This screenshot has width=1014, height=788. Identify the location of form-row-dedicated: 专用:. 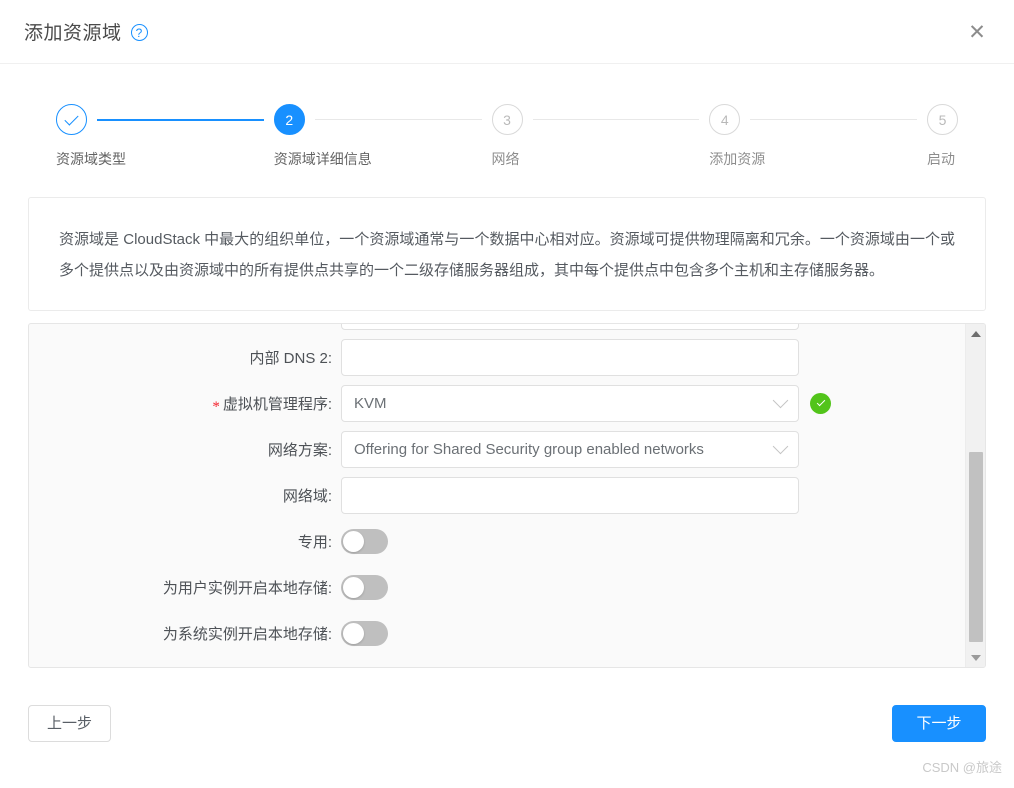
(497, 541).